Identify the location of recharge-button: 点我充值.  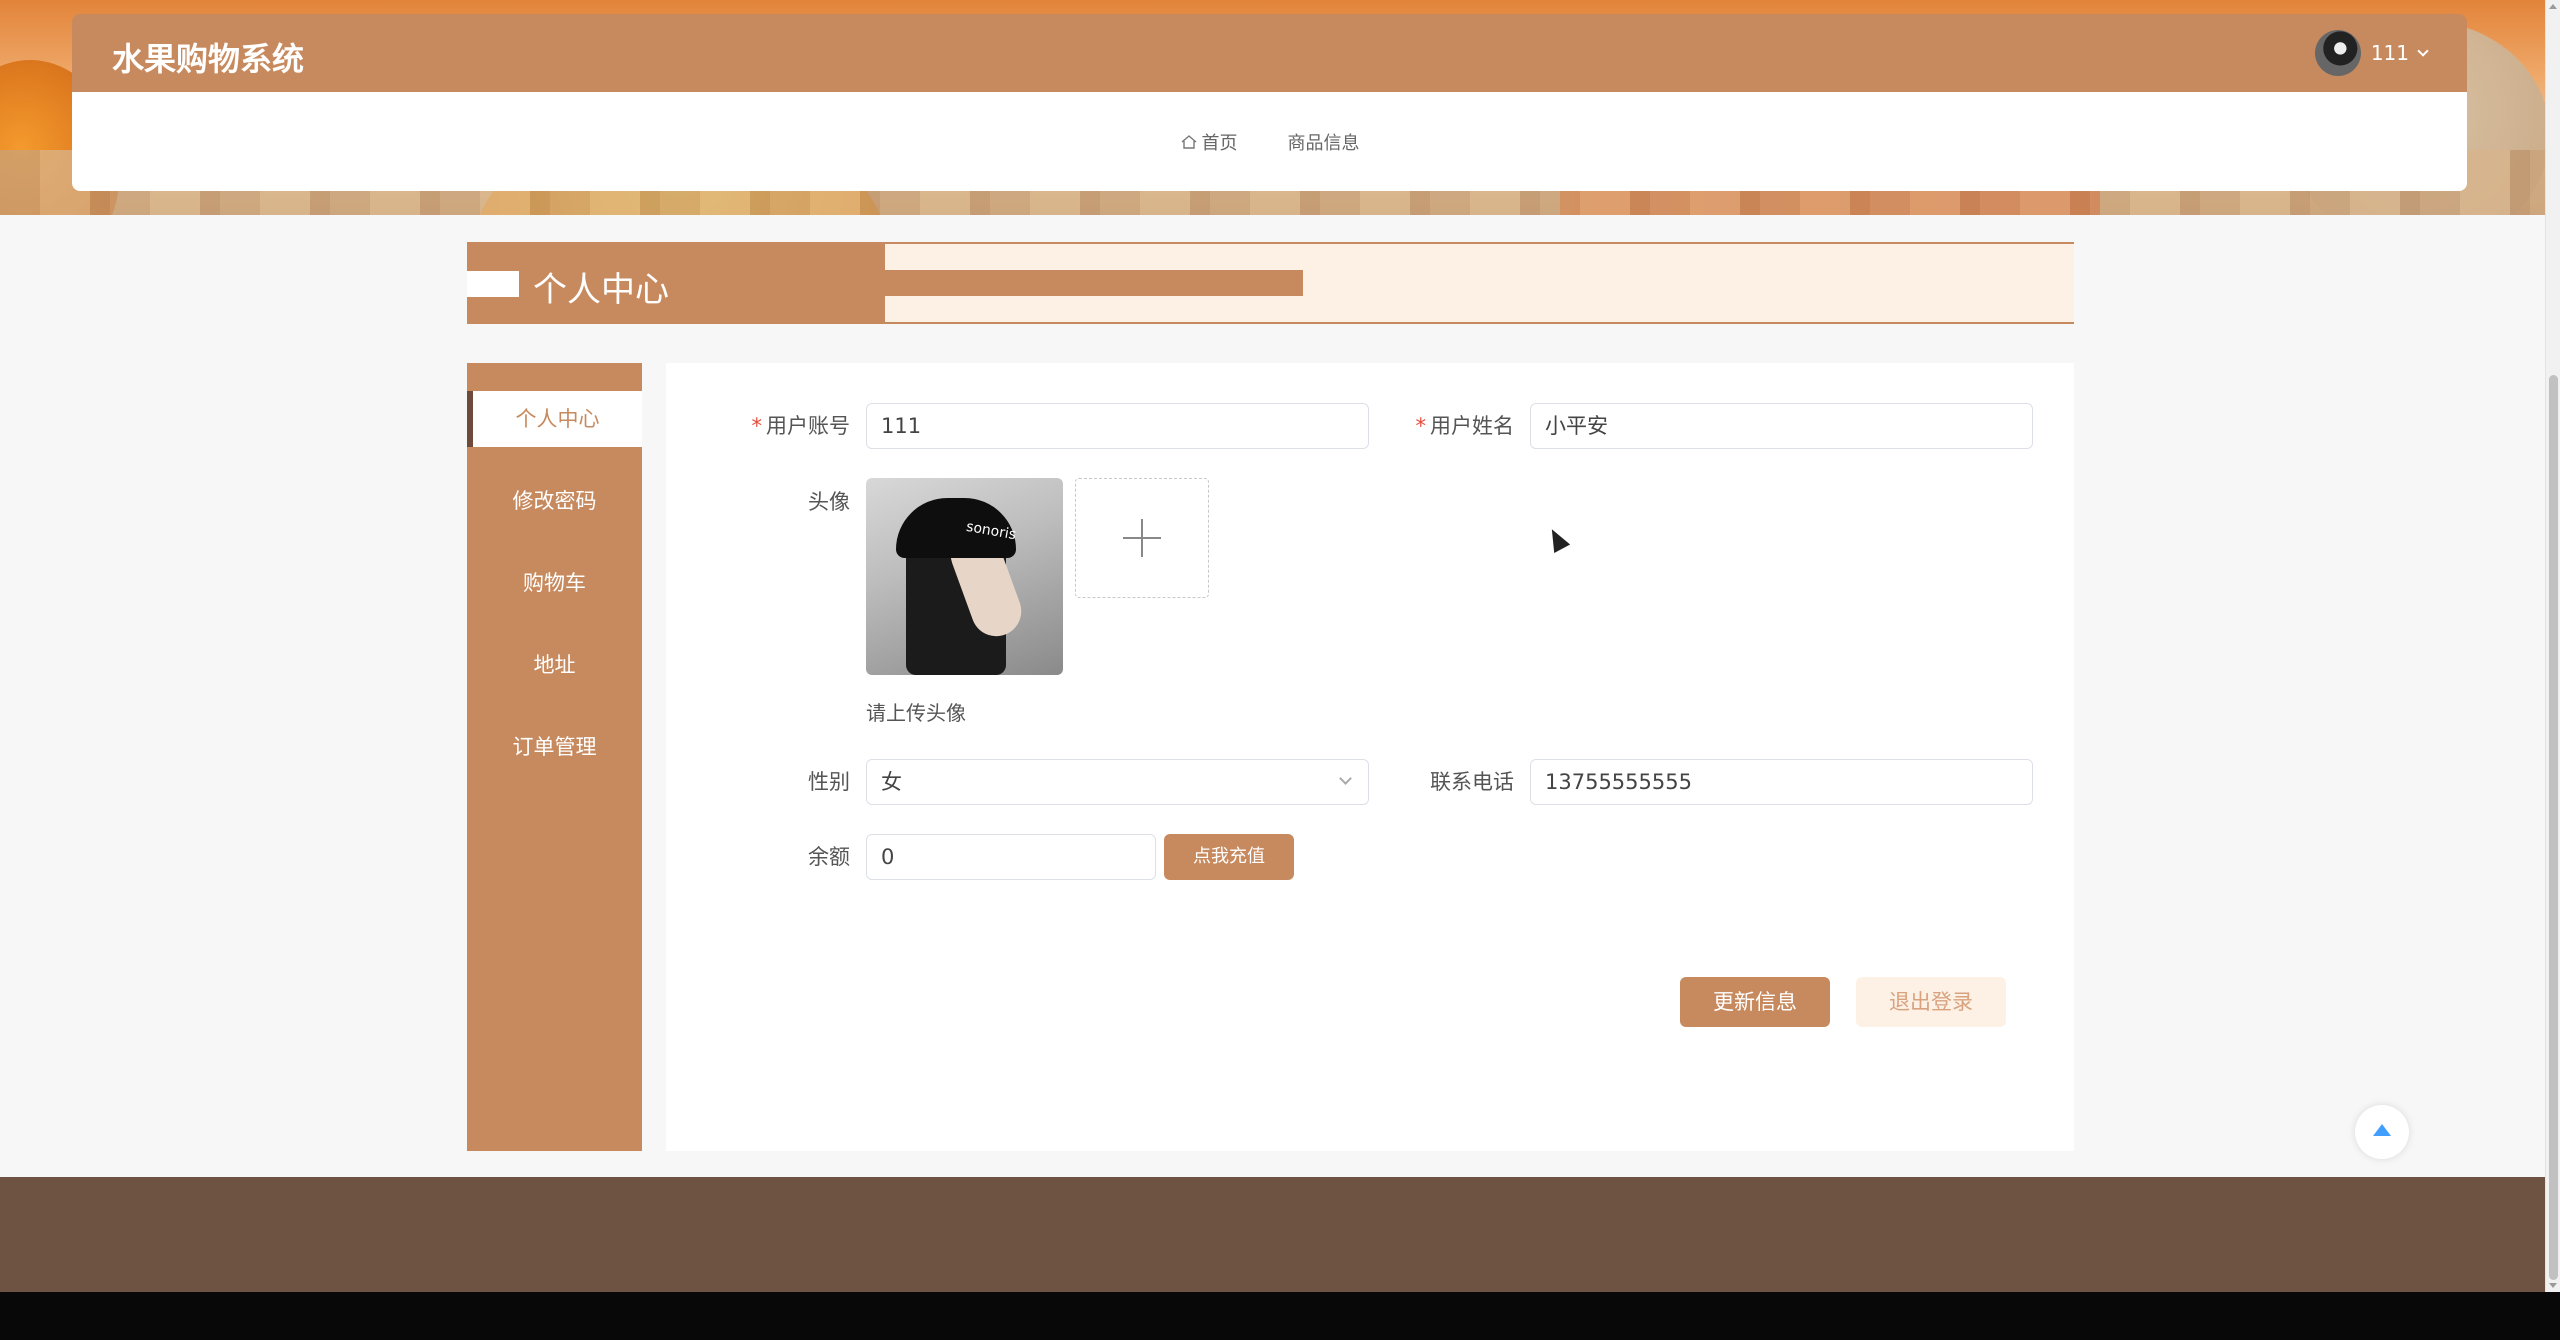
(1229, 857).